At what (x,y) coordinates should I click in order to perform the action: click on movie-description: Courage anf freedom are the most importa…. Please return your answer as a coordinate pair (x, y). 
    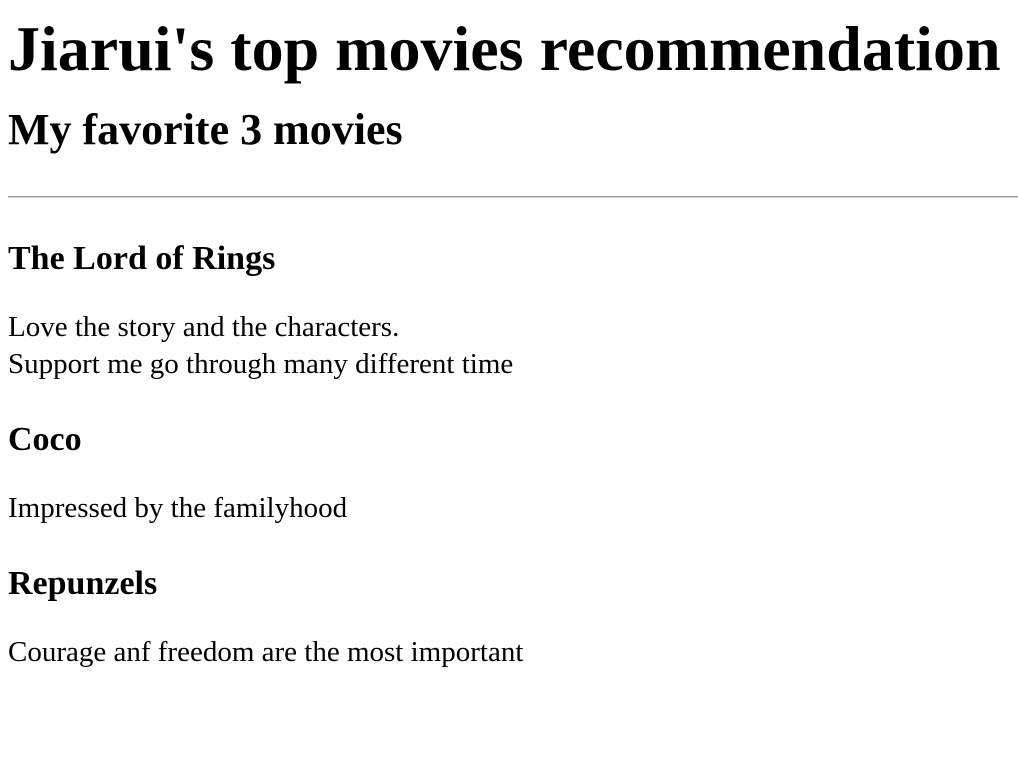
    Looking at the image, I should click on (513, 652).